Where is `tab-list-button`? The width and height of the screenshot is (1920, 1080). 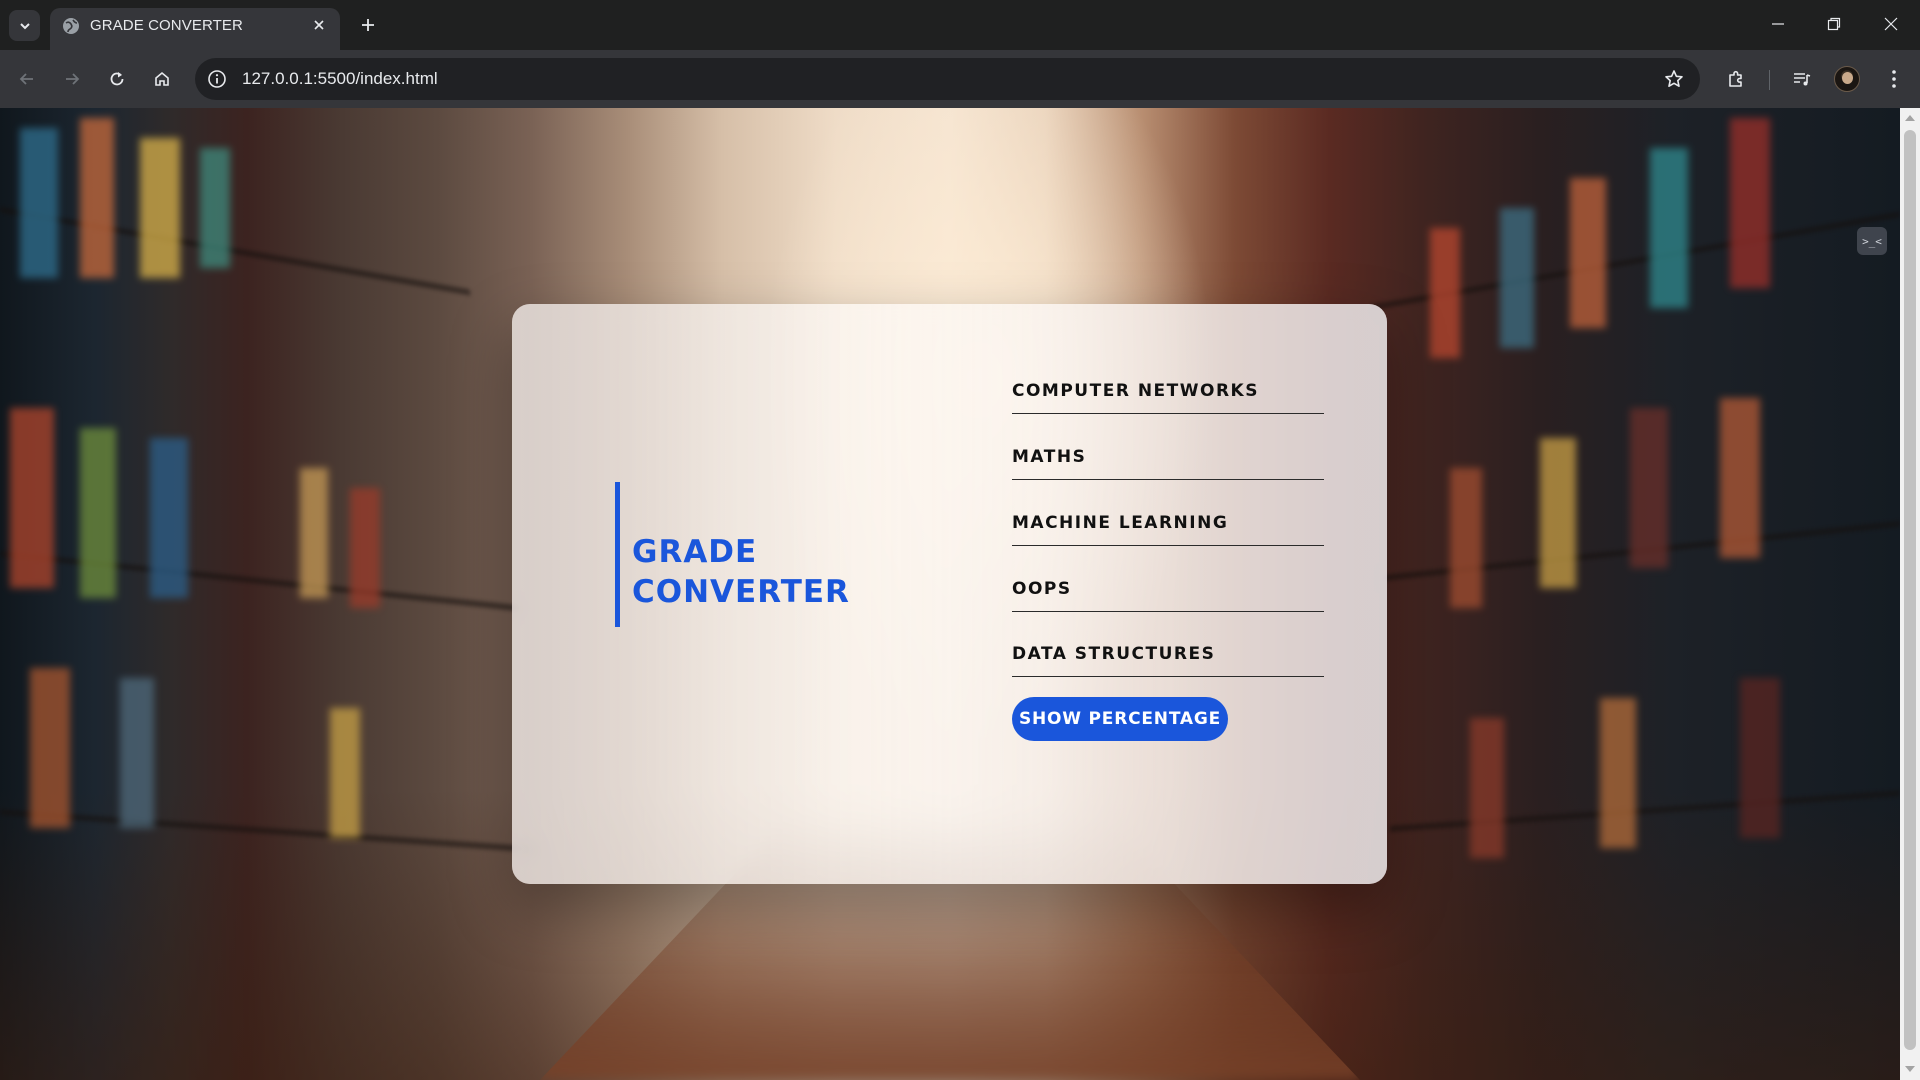
tab-list-button is located at coordinates (24, 25).